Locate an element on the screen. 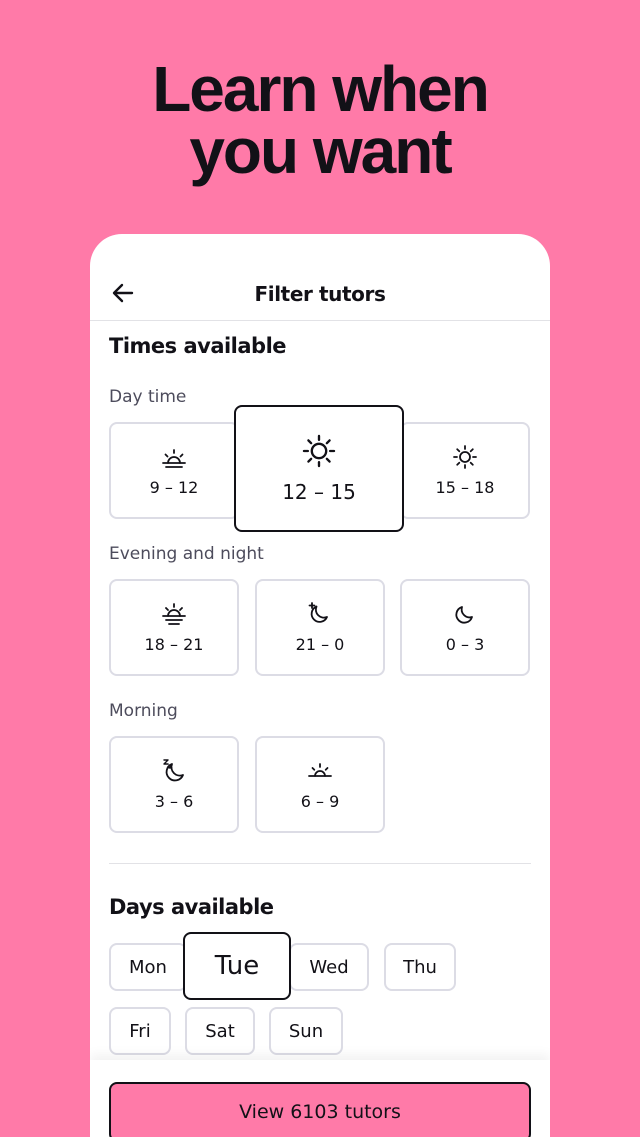 This screenshot has width=640, height=1137. time-slot-label: 0 – 3 is located at coordinates (465, 644).